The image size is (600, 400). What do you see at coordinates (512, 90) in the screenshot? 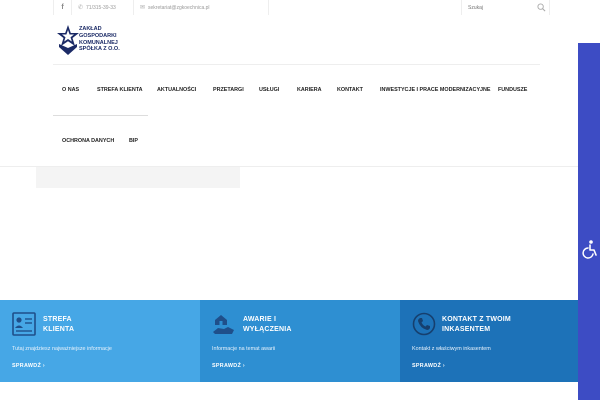
I see `nav-item-fundusze: FUNDUSZE` at bounding box center [512, 90].